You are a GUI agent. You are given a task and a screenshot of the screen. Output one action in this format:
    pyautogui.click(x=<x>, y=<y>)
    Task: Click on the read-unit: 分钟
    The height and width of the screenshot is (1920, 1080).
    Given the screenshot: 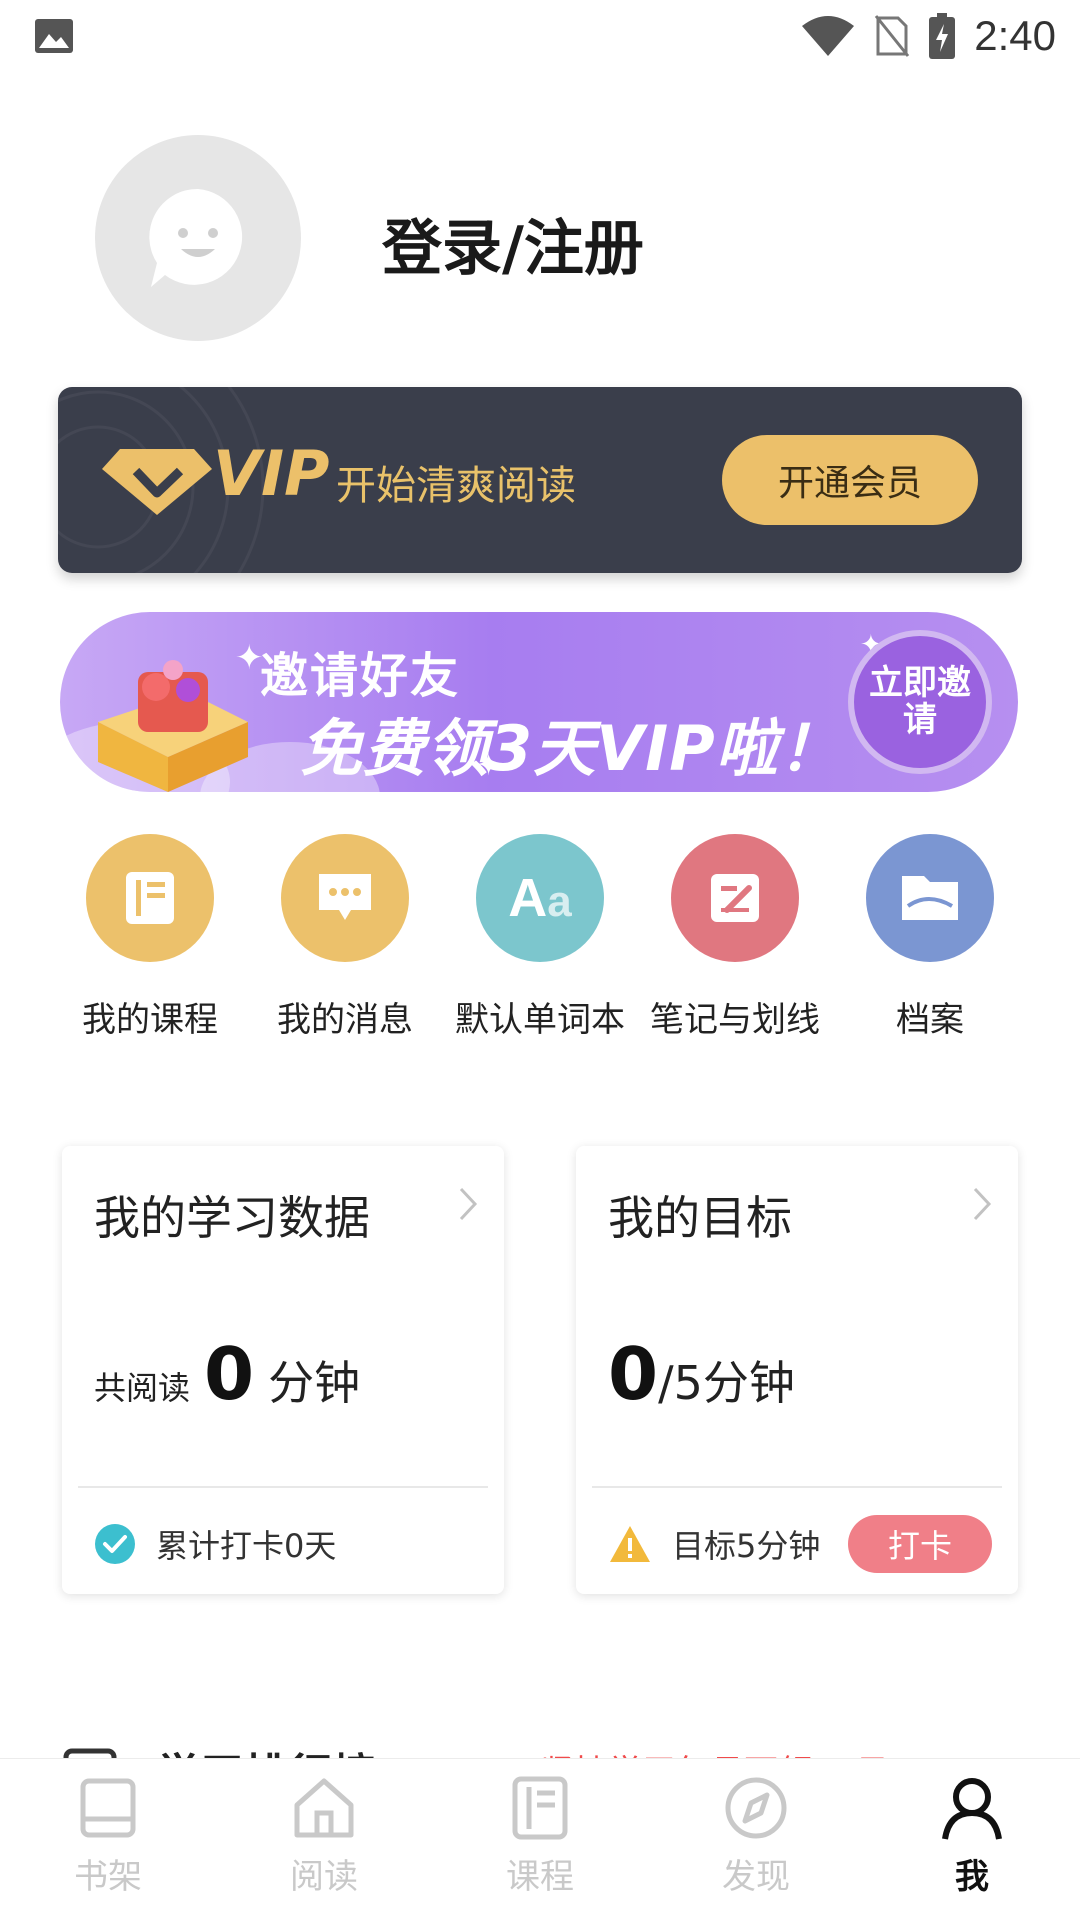 What is the action you would take?
    pyautogui.click(x=314, y=1383)
    